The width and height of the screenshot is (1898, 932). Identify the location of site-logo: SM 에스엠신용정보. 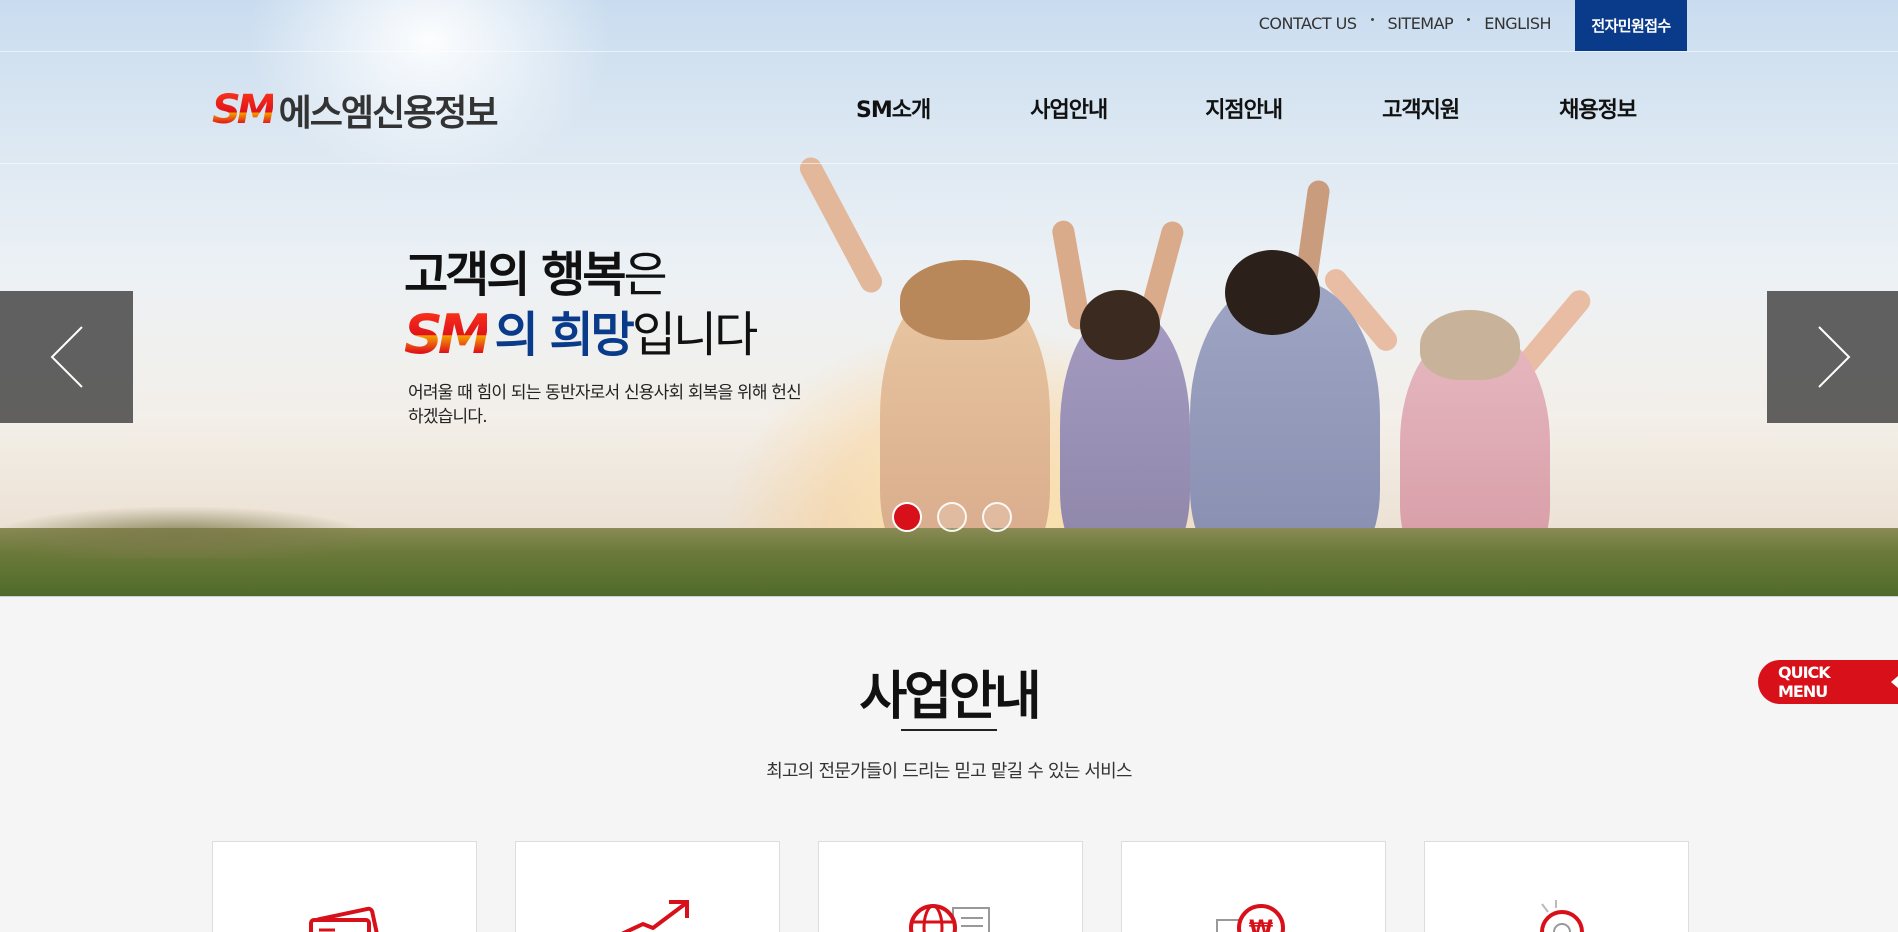
(355, 110).